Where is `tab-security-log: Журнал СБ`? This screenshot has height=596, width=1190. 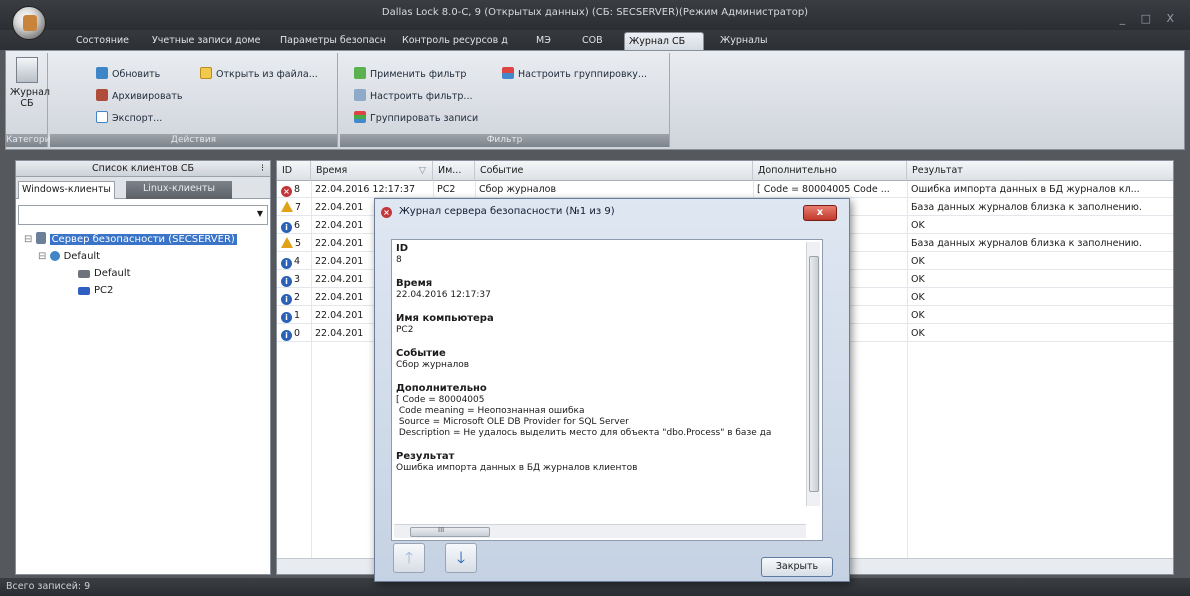 tab-security-log: Журнал СБ is located at coordinates (664, 41).